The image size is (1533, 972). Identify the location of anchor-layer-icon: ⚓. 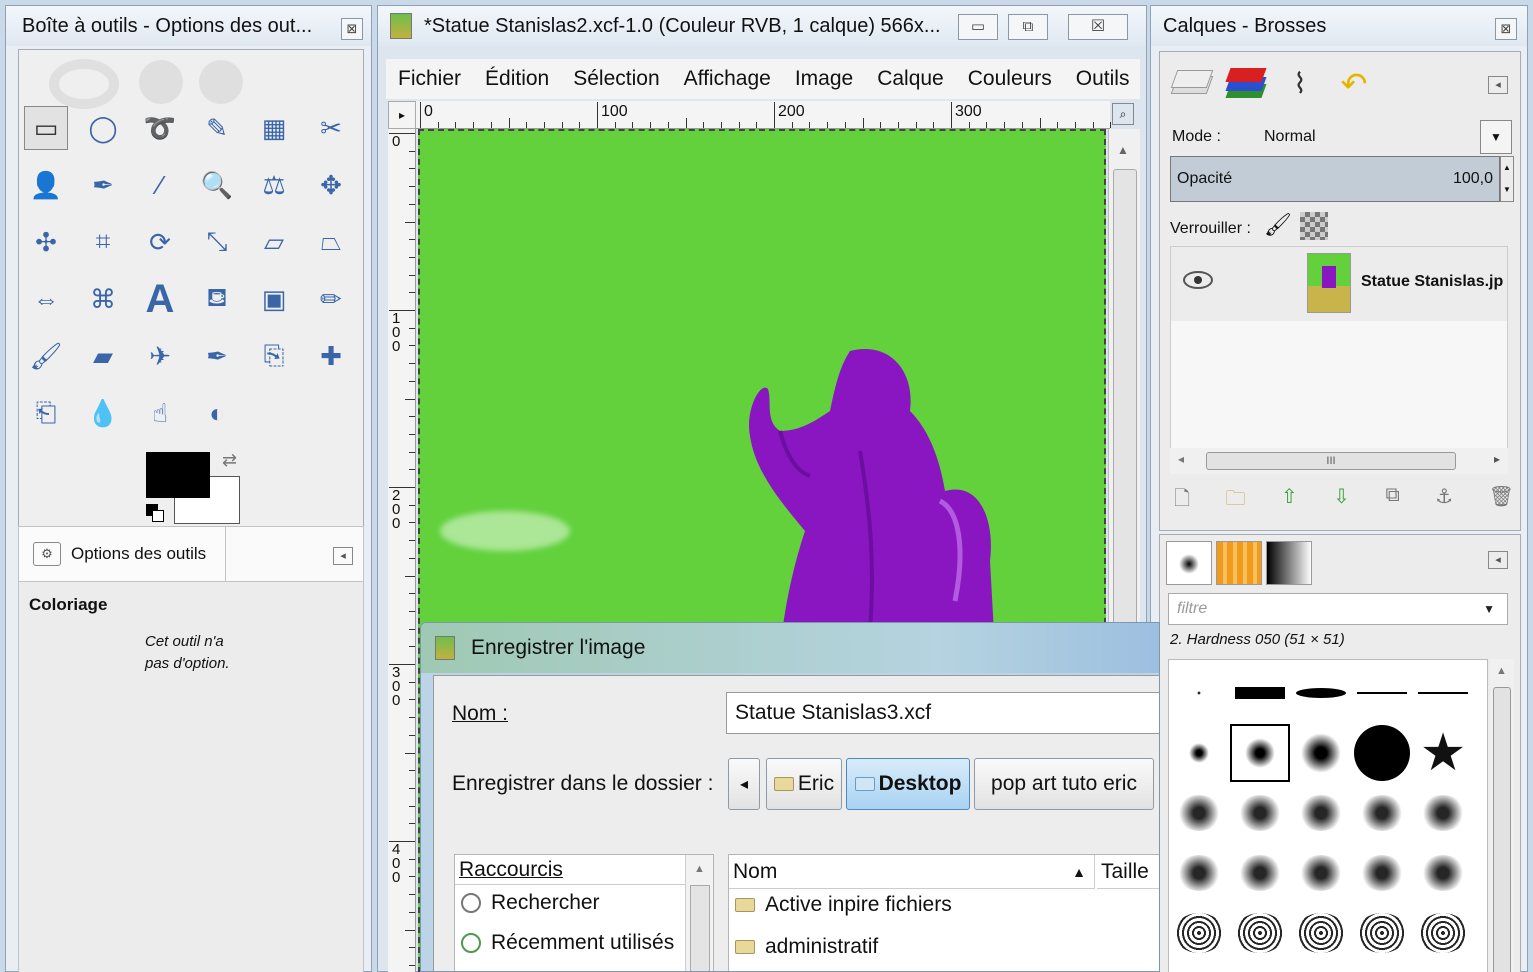
(1444, 501).